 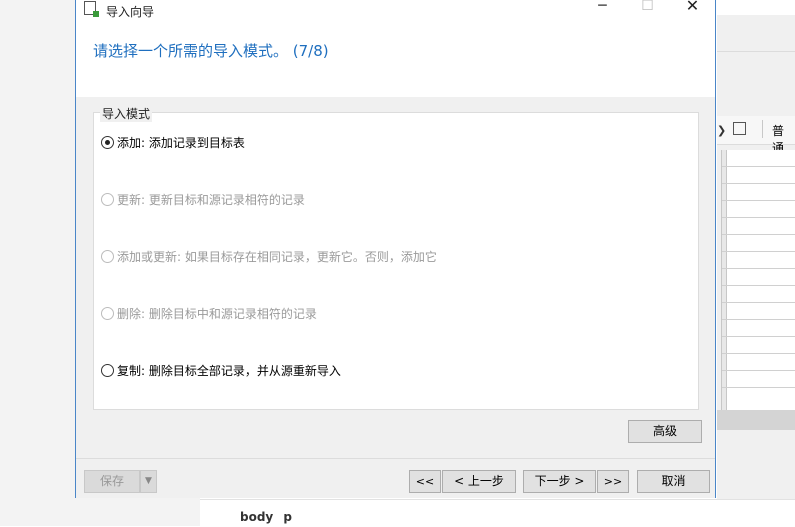 I want to click on option-delete: 删除: 删除目标中和源记录相符的记录, so click(x=209, y=313).